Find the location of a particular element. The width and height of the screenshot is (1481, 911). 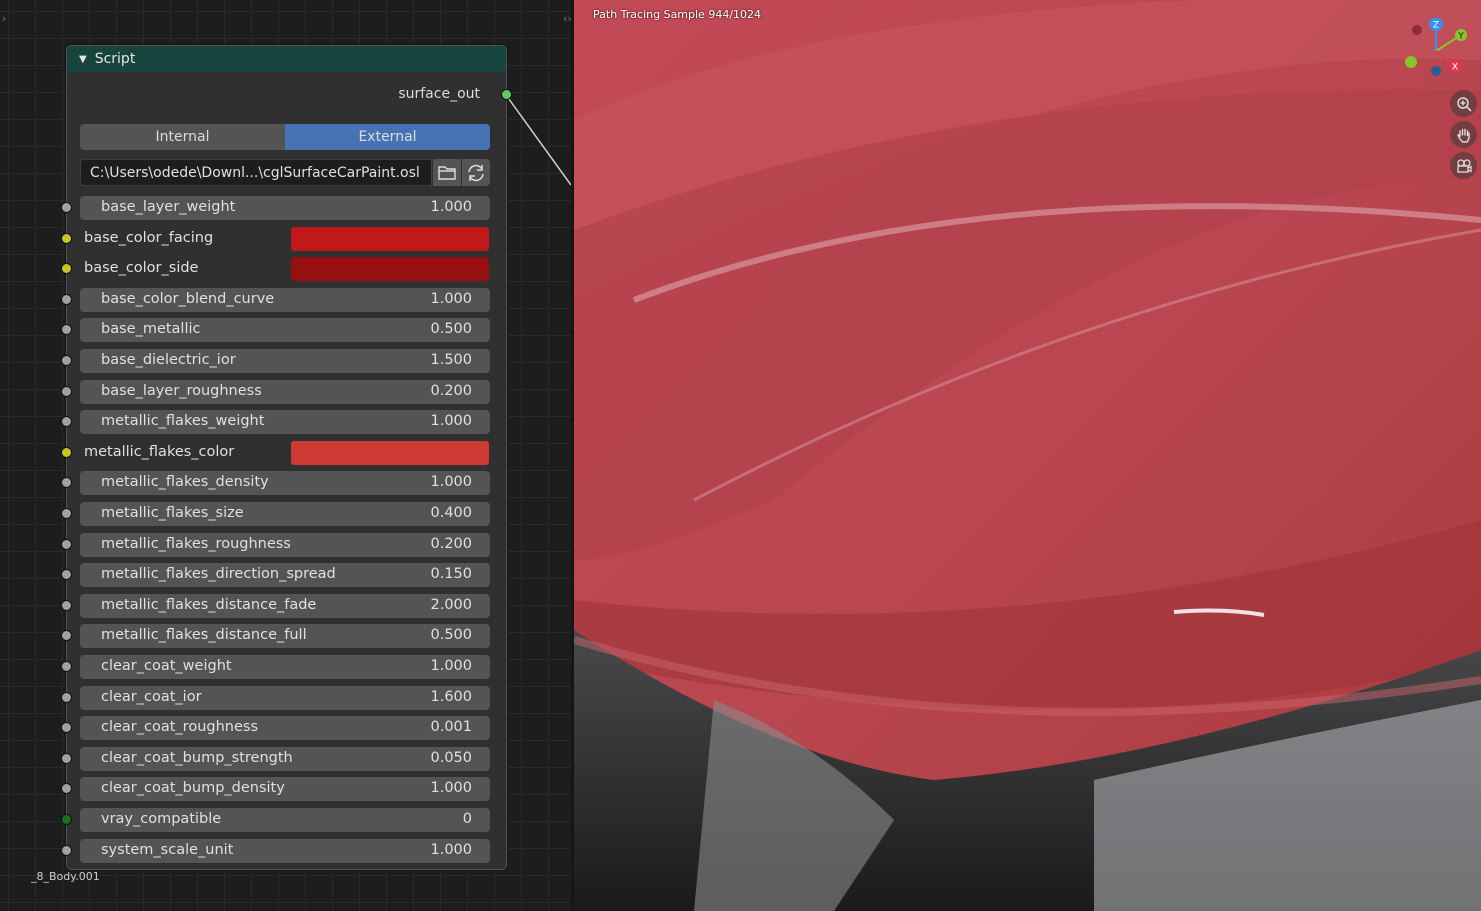

mode-internal-button: Internal is located at coordinates (182, 137).